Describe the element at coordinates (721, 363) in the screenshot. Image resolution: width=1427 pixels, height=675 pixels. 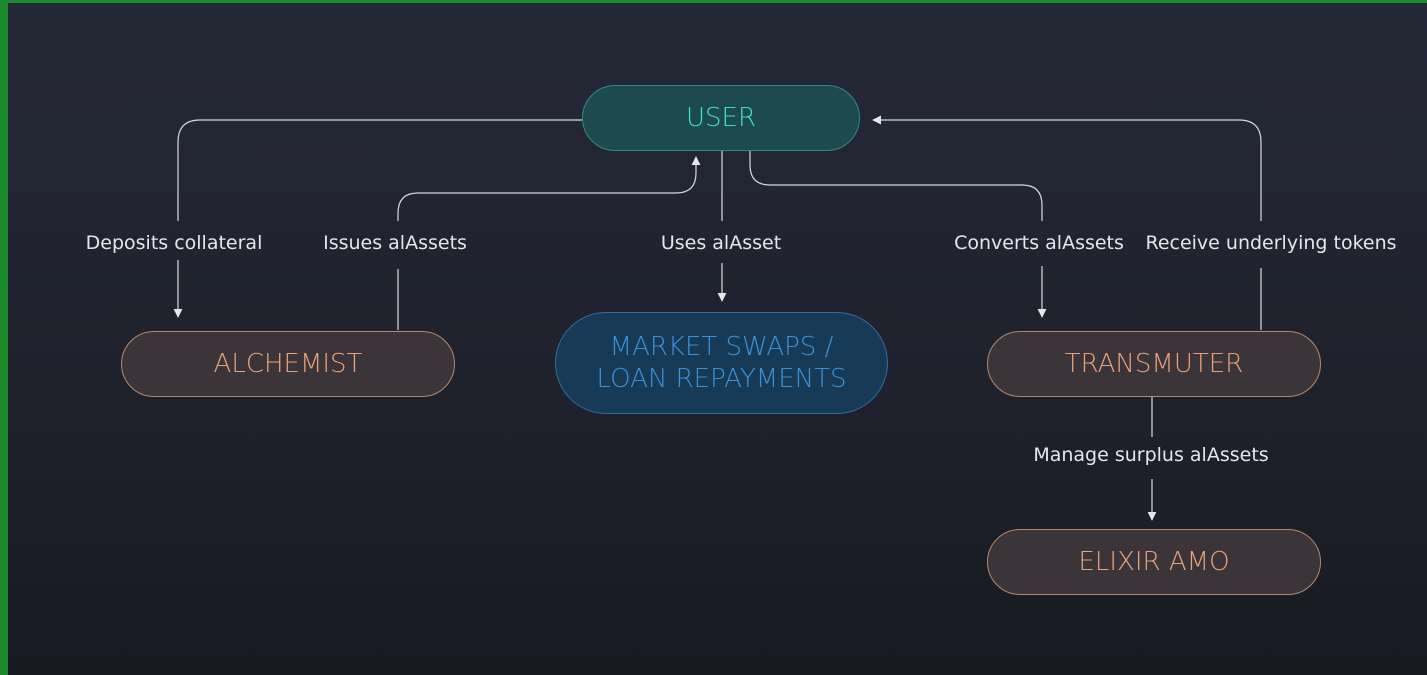
I see `node-market-swaps: MARKET SWAPS / LOAN REPAYMENTS` at that location.